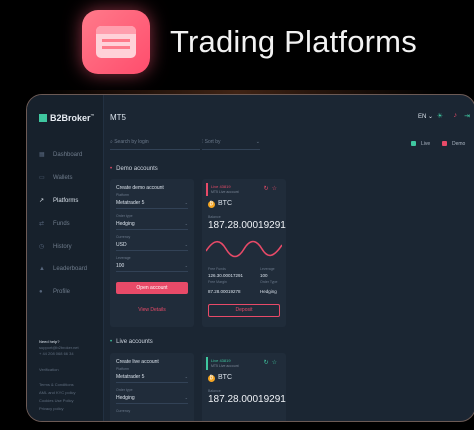 The height and width of the screenshot is (430, 474). I want to click on trading-window-icon, so click(116, 42).